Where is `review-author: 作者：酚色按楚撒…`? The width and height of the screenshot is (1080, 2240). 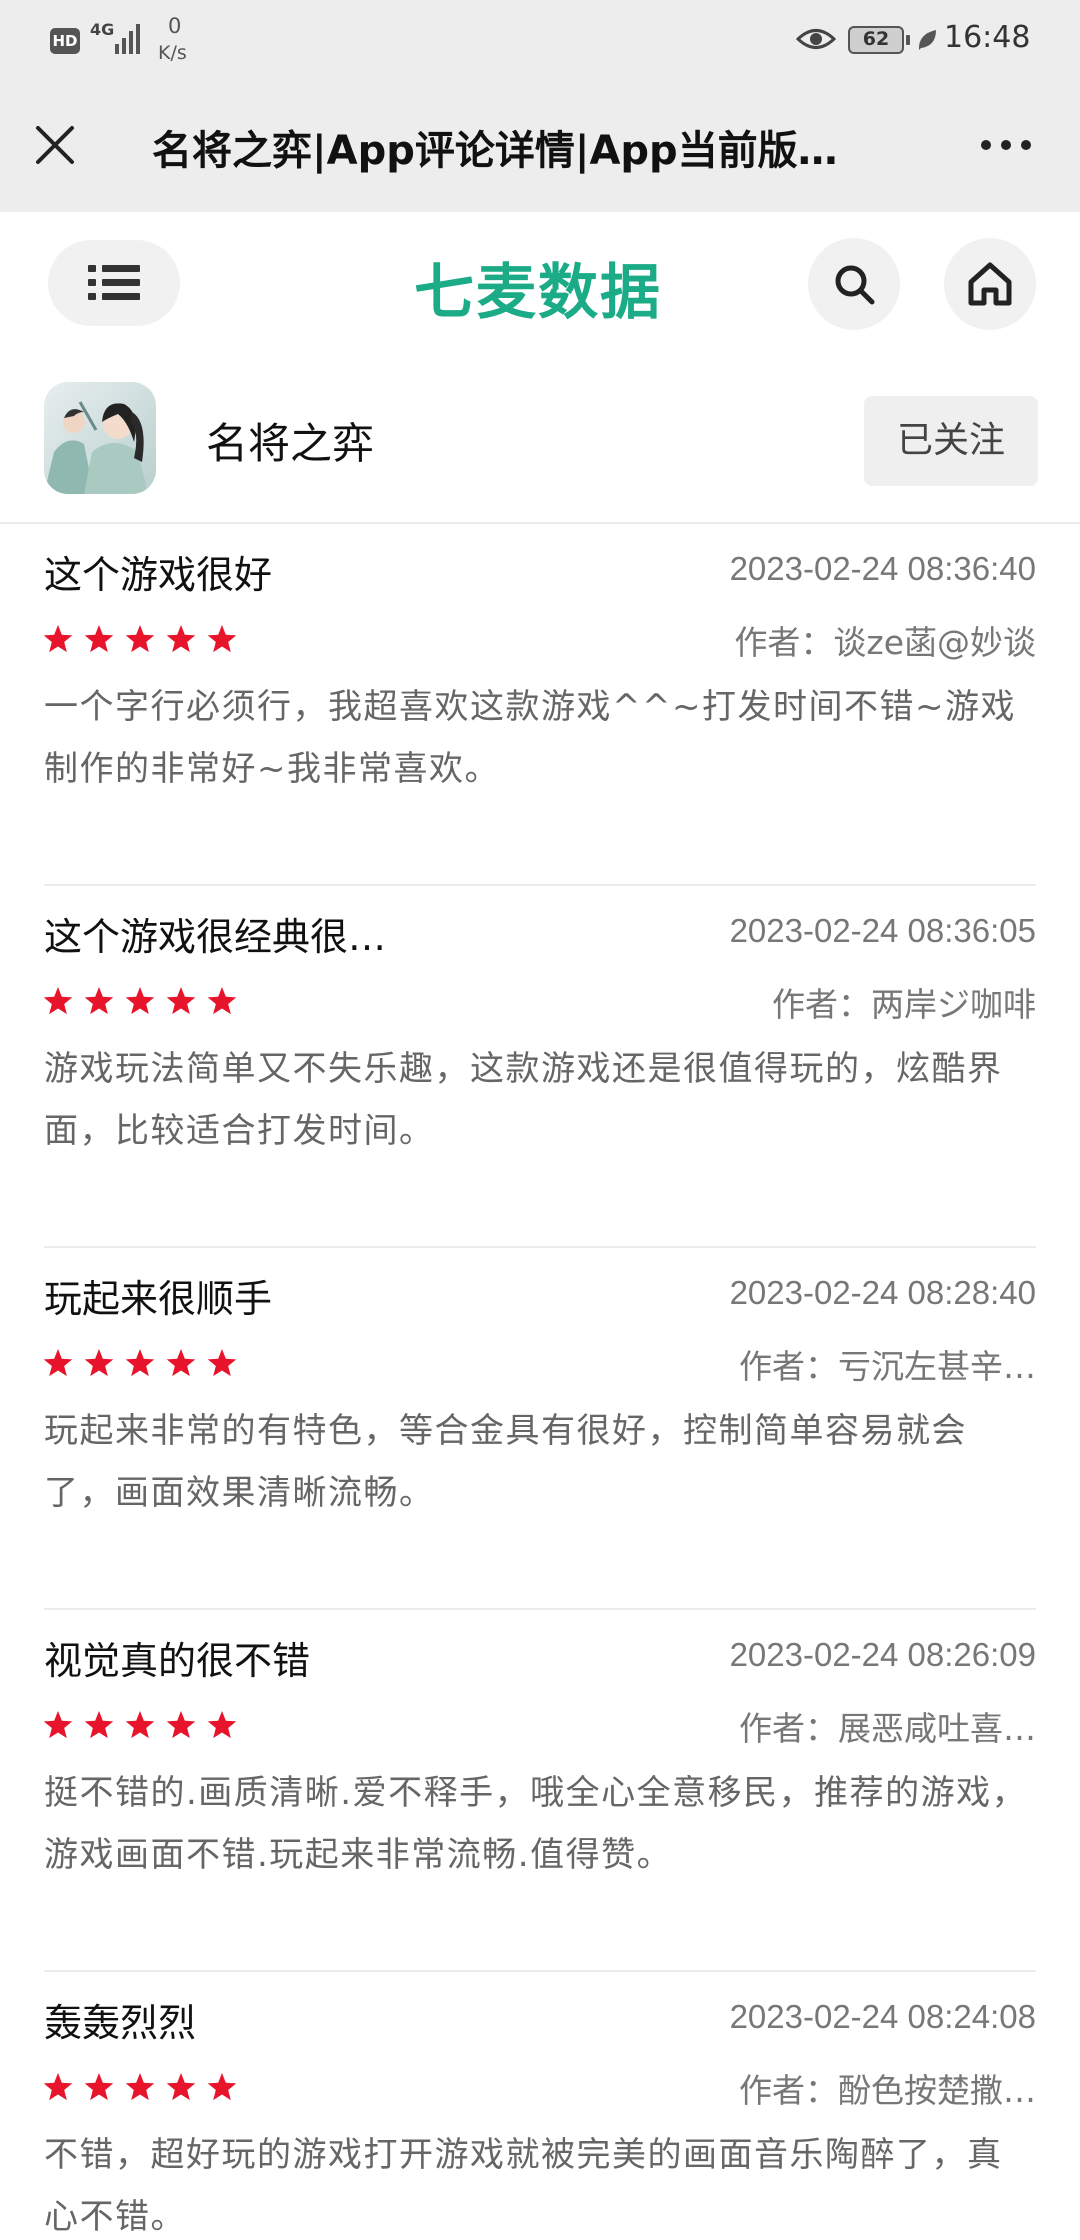 review-author: 作者：酚色按楚撒… is located at coordinates (887, 2090).